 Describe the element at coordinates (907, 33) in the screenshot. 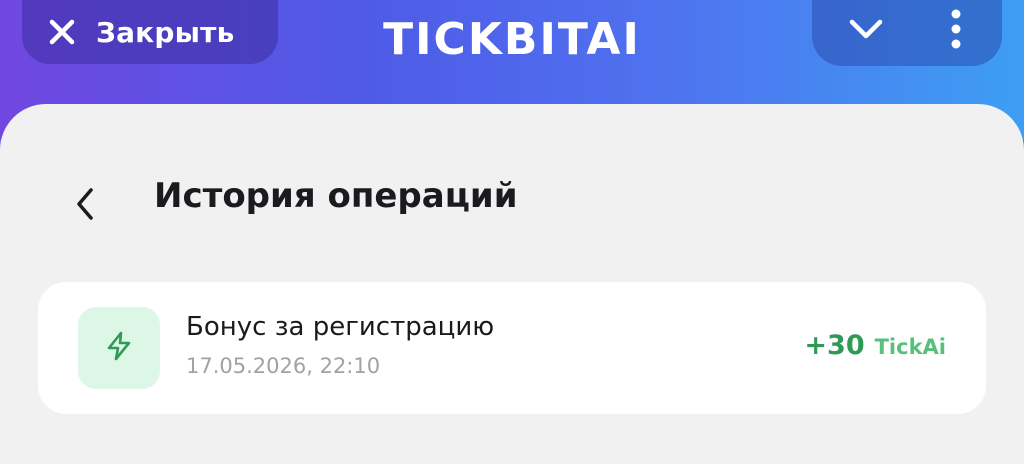

I see `header-actions` at that location.